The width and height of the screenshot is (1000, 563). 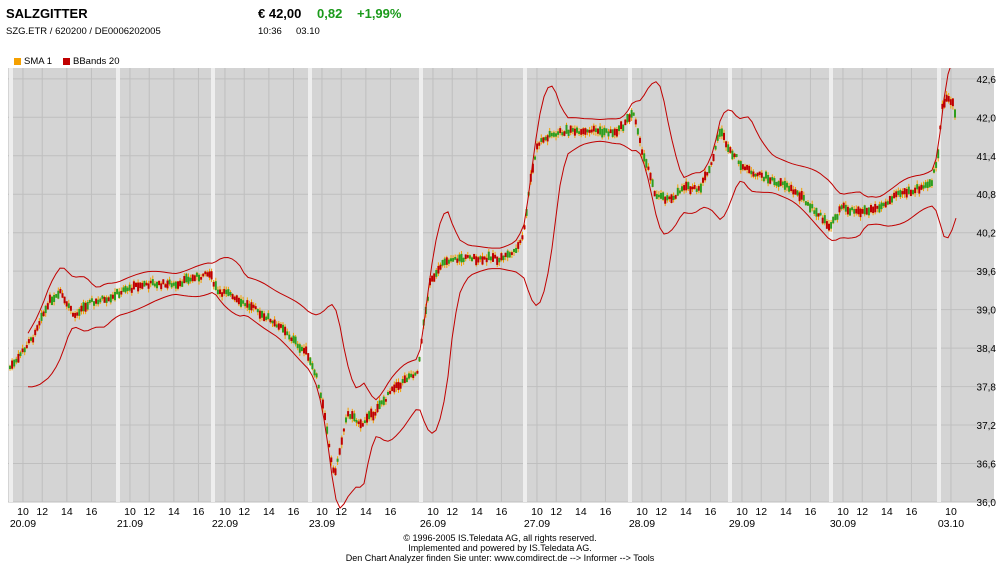 What do you see at coordinates (987, 349) in the screenshot?
I see `y-tick-label: 38,4` at bounding box center [987, 349].